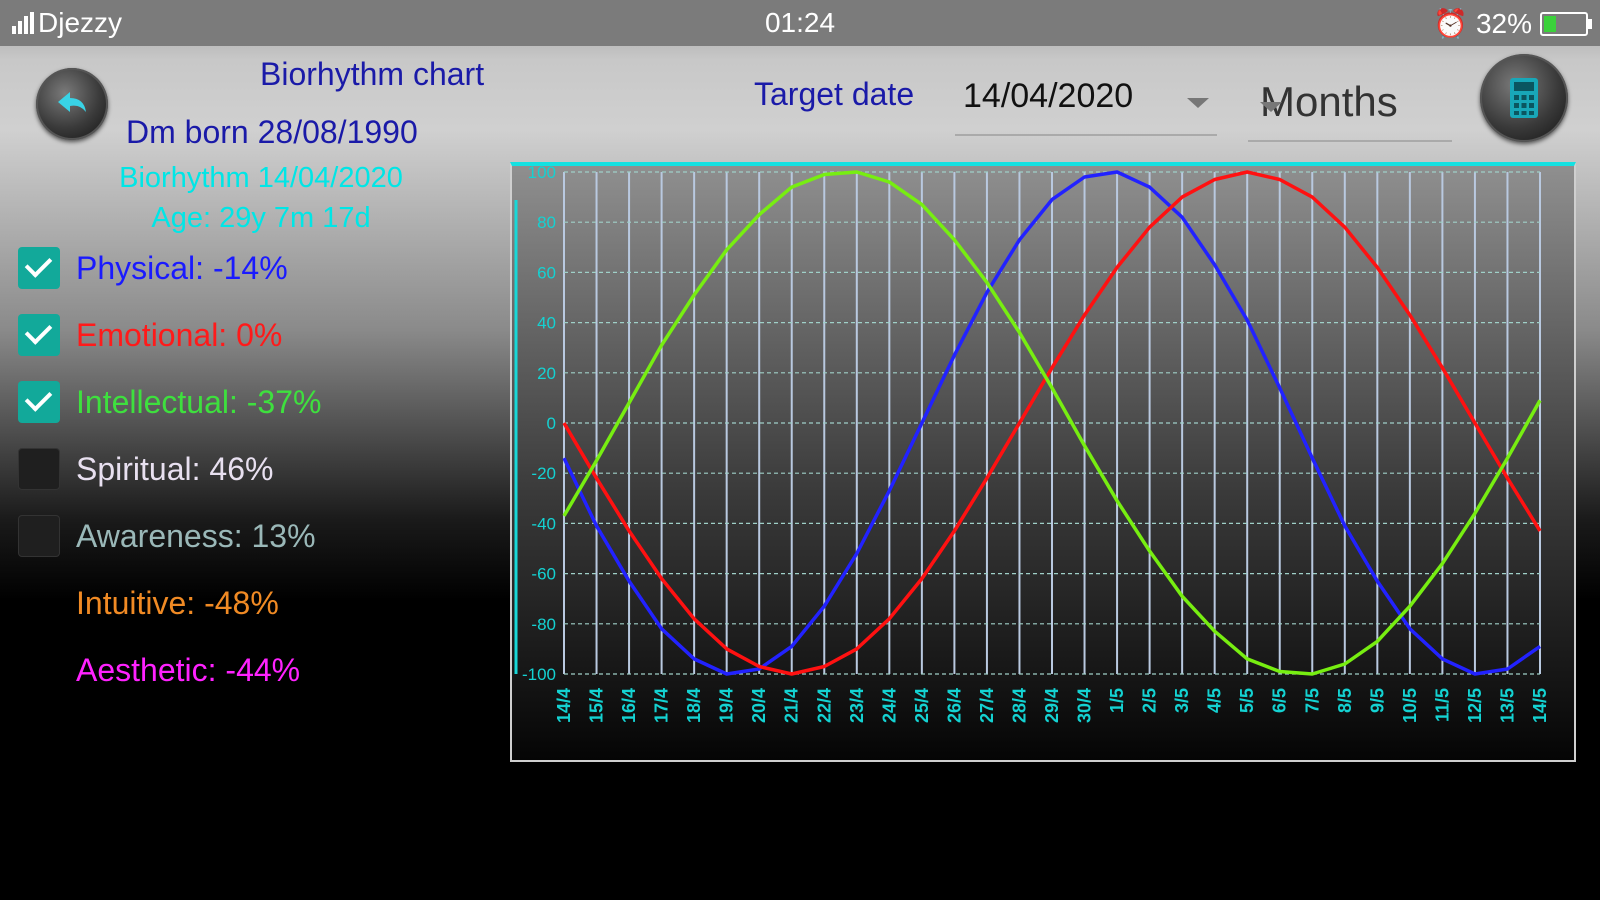 Image resolution: width=1600 pixels, height=900 pixels. Describe the element at coordinates (543, 523) in the screenshot. I see `y-tick-label: -40` at that location.